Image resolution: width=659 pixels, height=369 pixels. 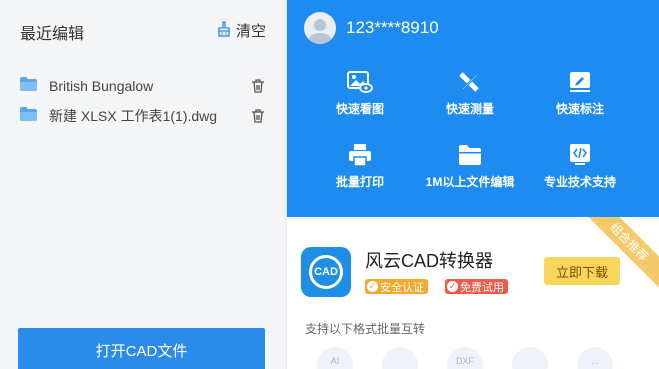 I want to click on format-dxf-icon: DXF, so click(x=465, y=358).